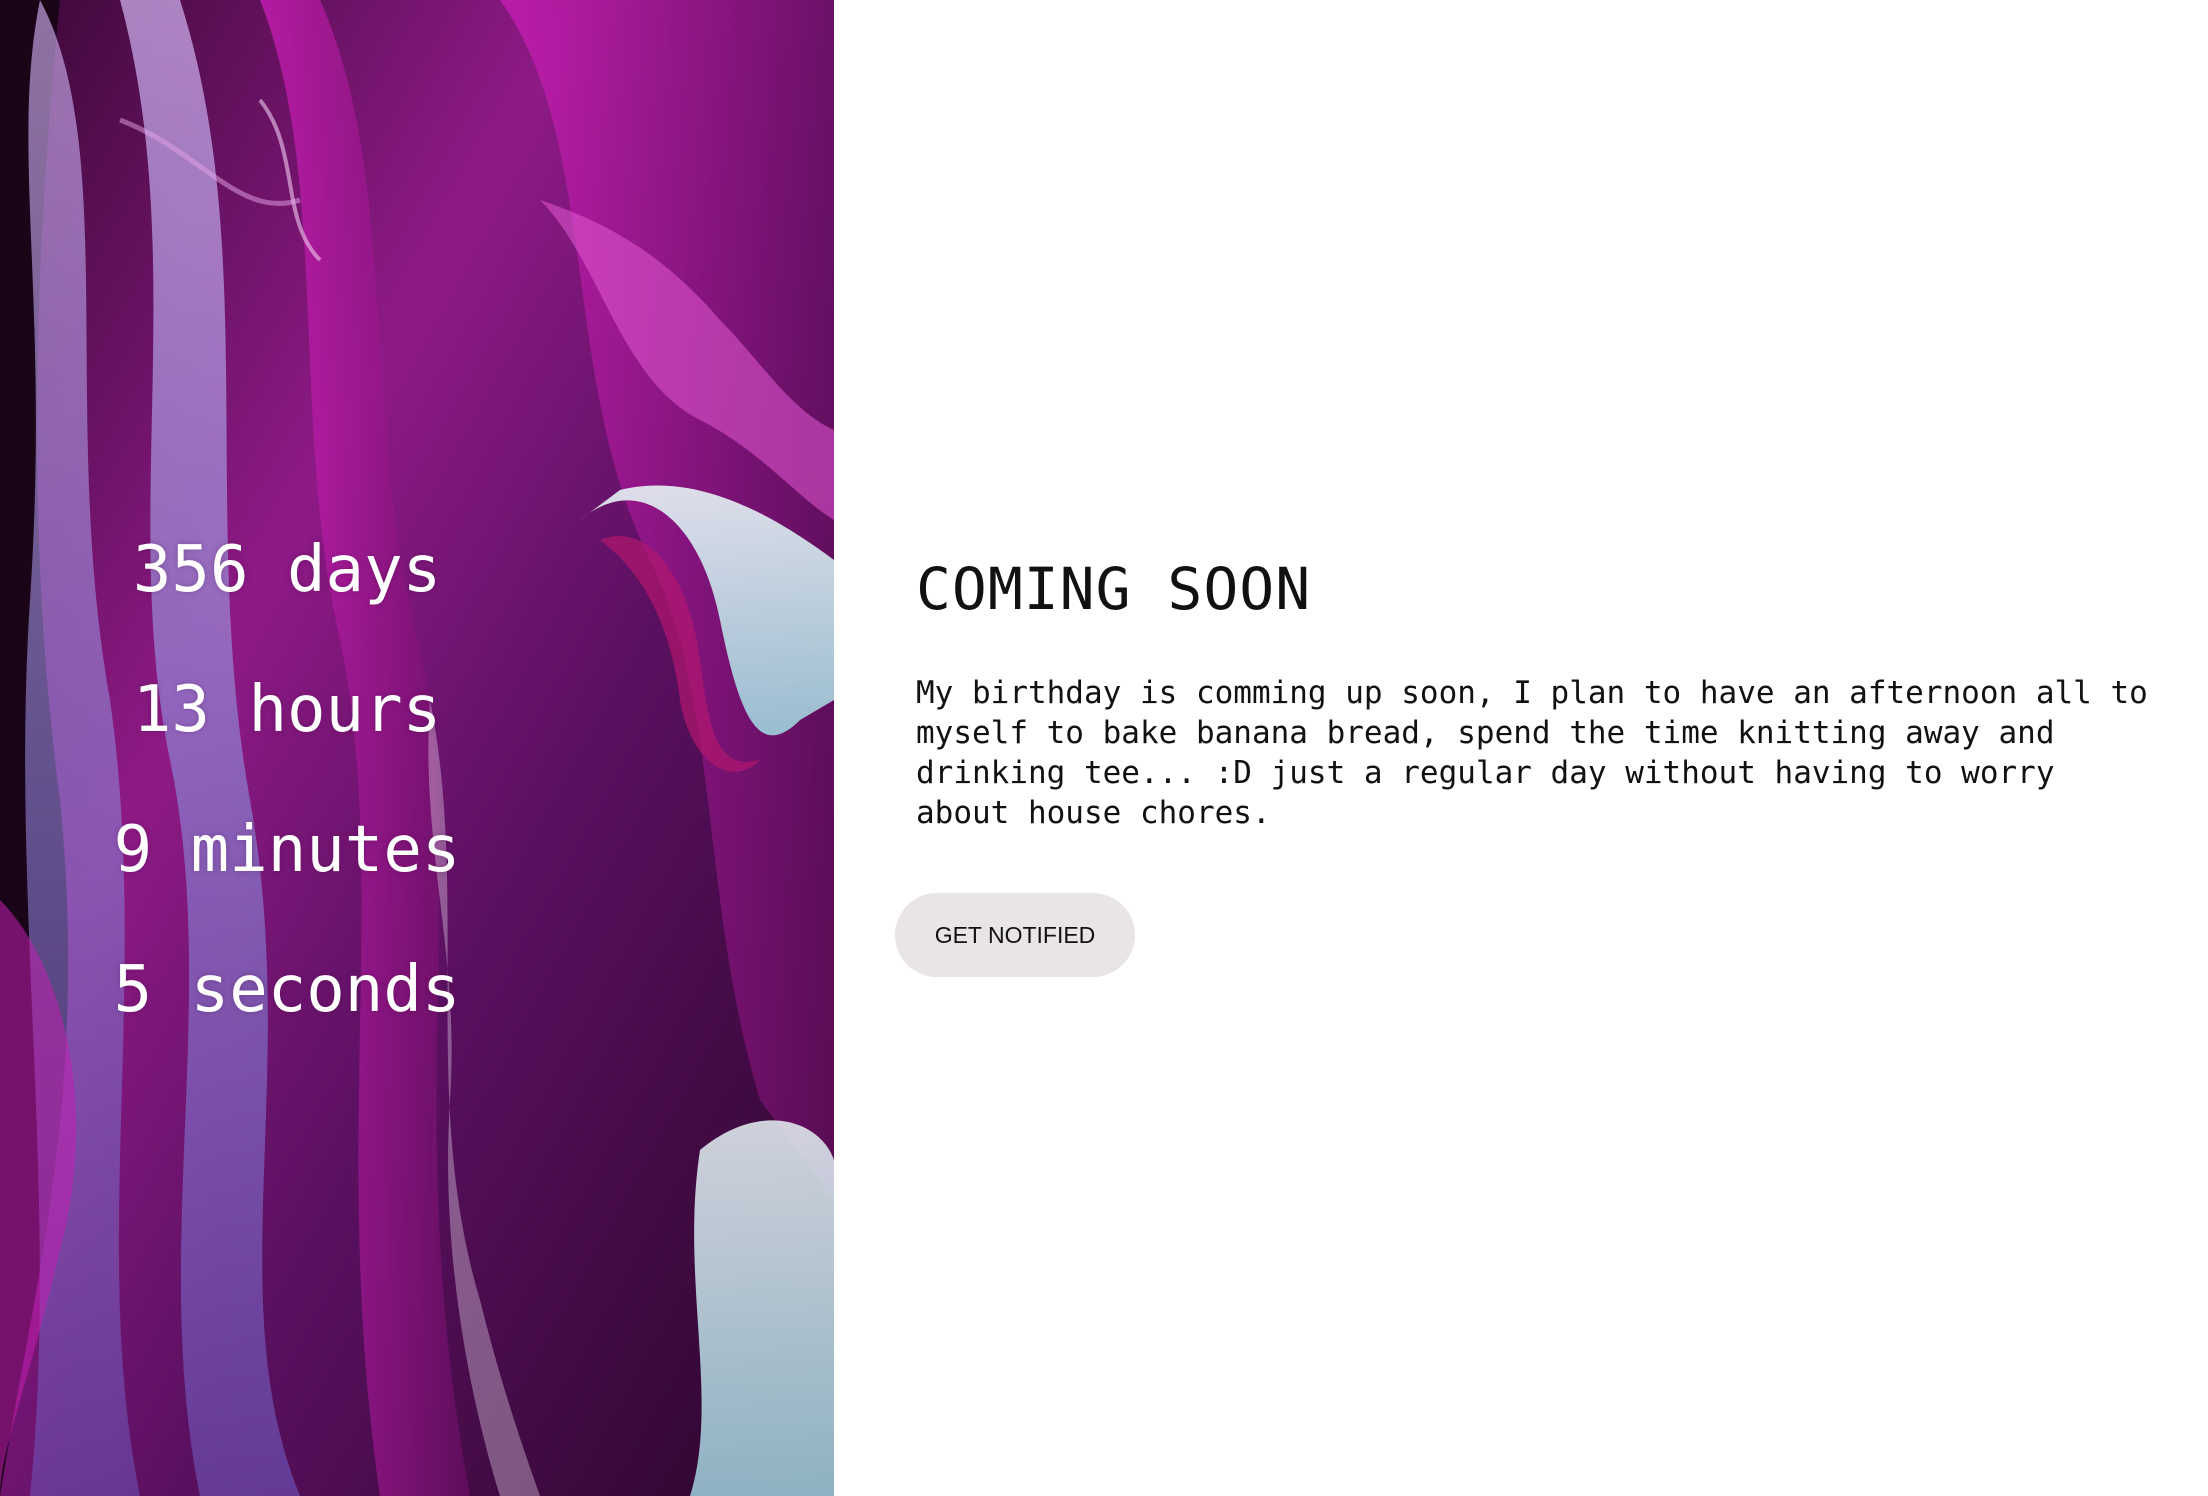  What do you see at coordinates (287, 710) in the screenshot?
I see `countdown-hours: 13 hours` at bounding box center [287, 710].